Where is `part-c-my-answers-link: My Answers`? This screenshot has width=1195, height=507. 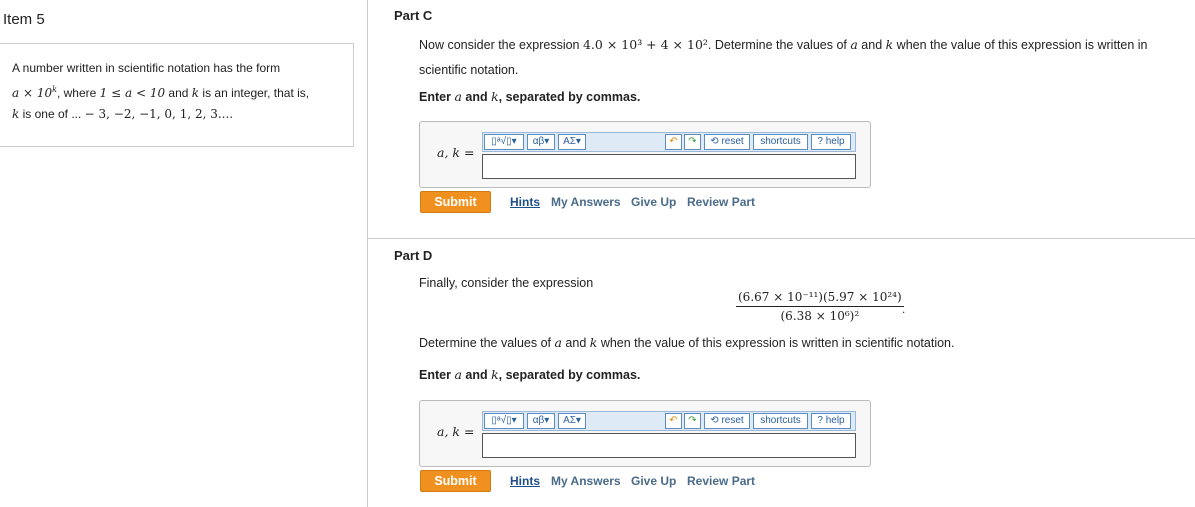
part-c-my-answers-link: My Answers is located at coordinates (586, 202).